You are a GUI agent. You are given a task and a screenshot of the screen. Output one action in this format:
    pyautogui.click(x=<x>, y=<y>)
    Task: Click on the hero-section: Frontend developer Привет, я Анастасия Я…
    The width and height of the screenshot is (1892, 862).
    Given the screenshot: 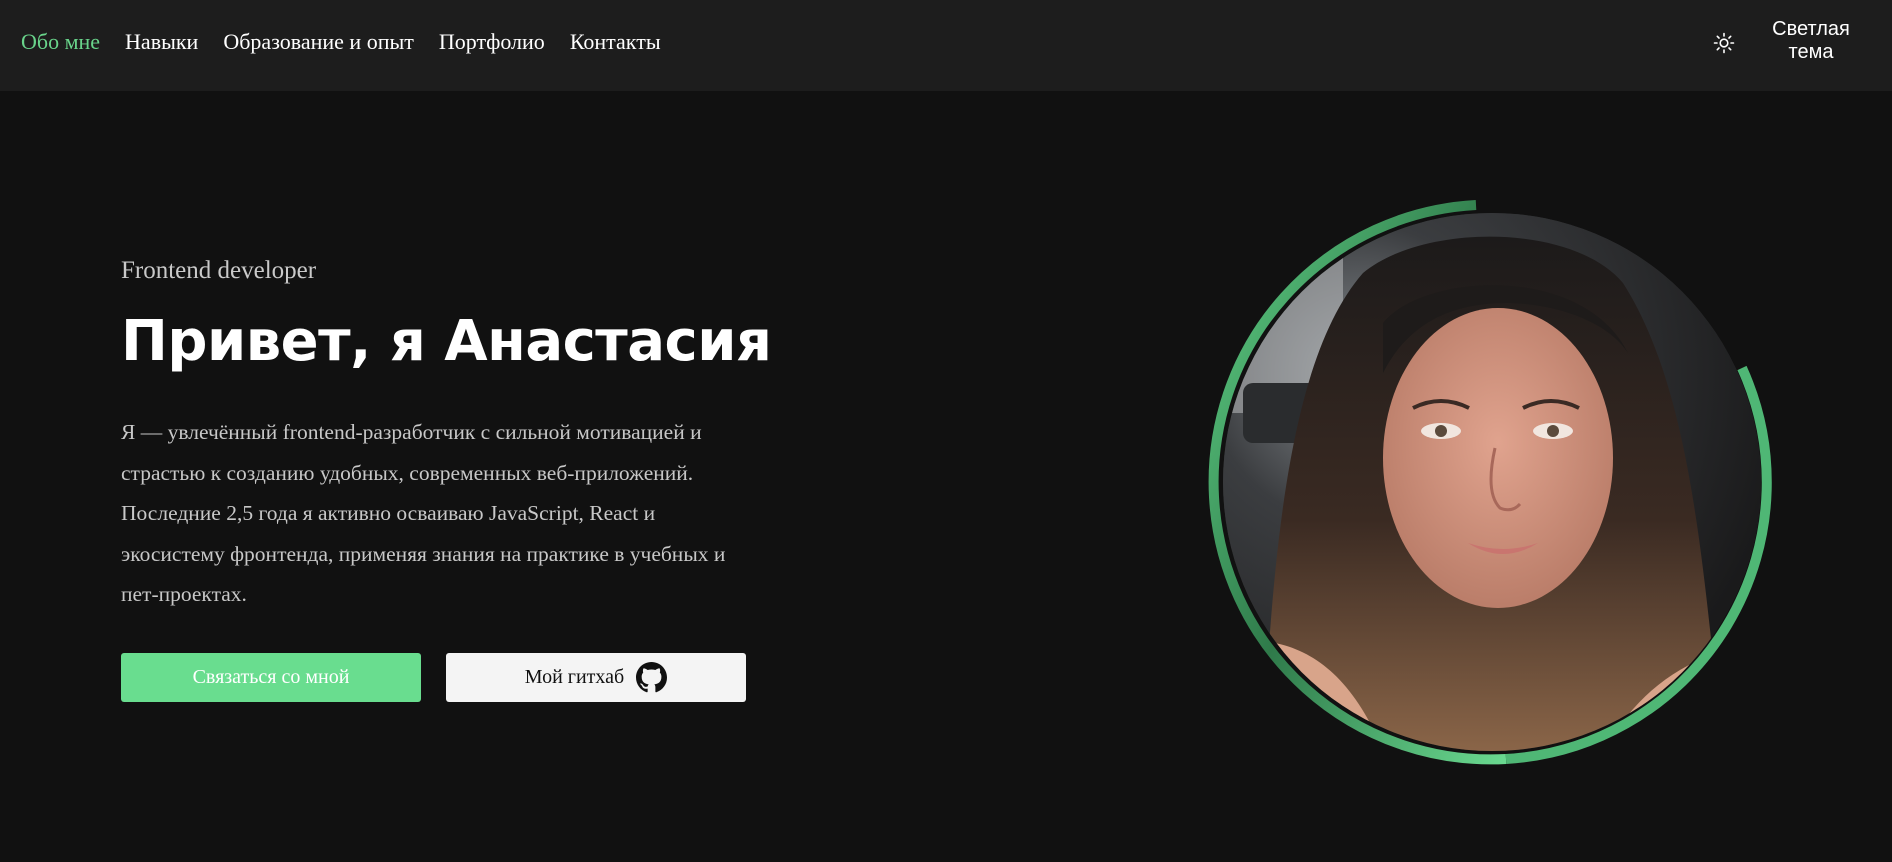 What is the action you would take?
    pyautogui.click(x=446, y=435)
    